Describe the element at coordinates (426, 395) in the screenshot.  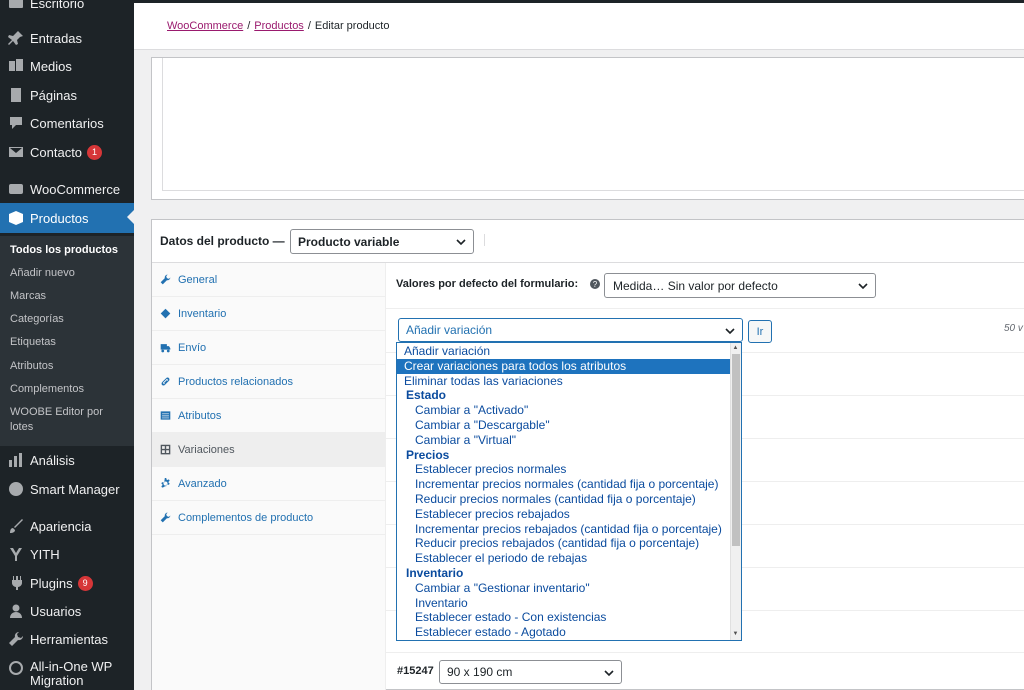
I see `dropdown-group-label: Estado` at that location.